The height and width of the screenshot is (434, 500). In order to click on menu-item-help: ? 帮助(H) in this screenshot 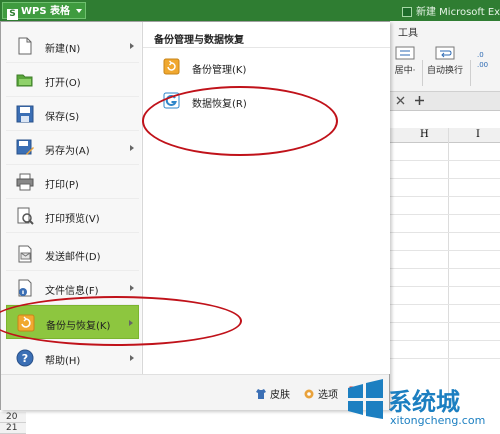, I will do `click(72, 358)`.